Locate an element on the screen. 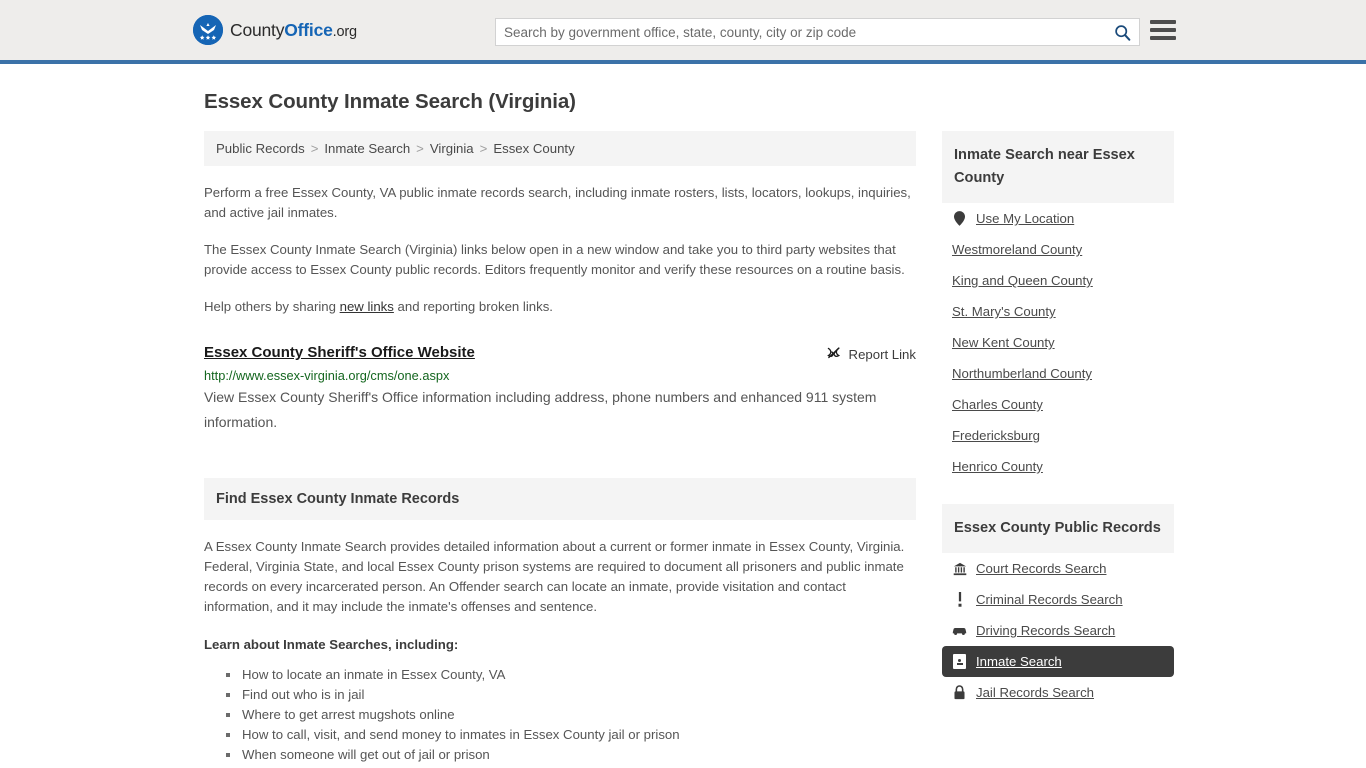  sidebar-item-northumberland-county: Northumberland County is located at coordinates (1058, 373).